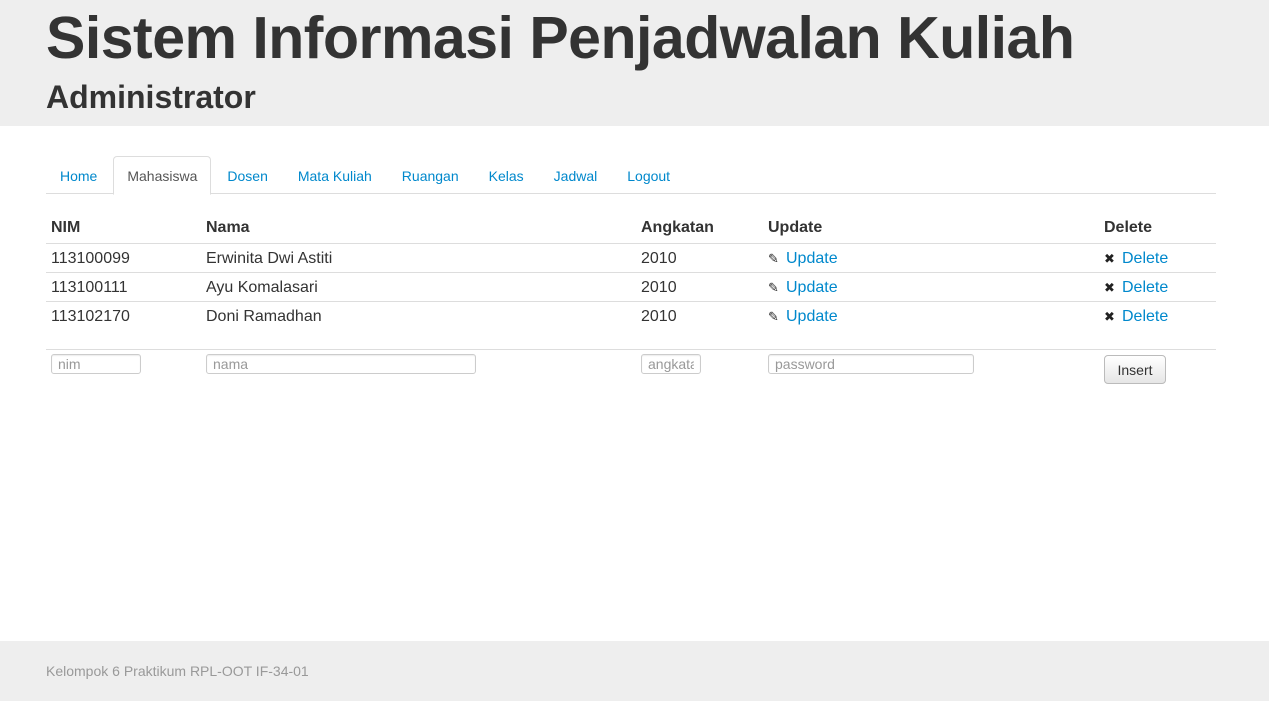 This screenshot has width=1269, height=701. I want to click on nim-cell: 113100099, so click(90, 258).